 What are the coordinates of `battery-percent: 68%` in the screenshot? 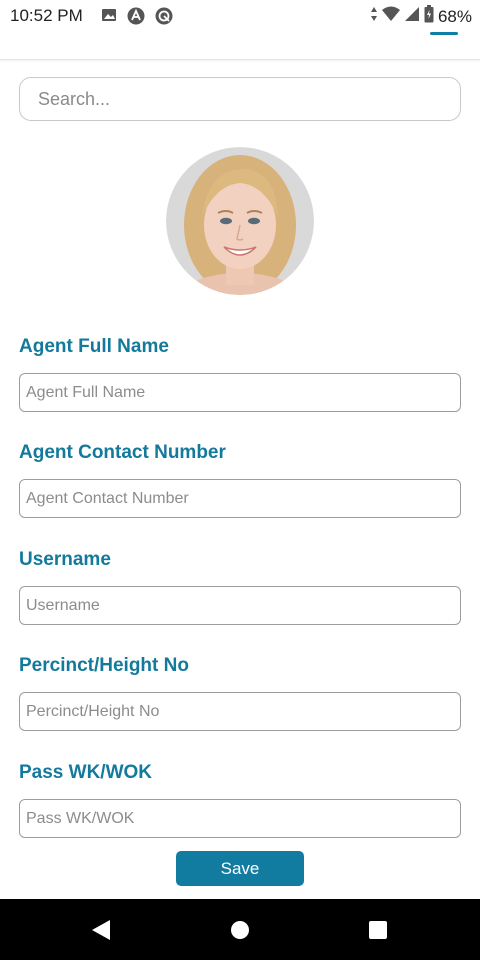 It's located at (454, 16).